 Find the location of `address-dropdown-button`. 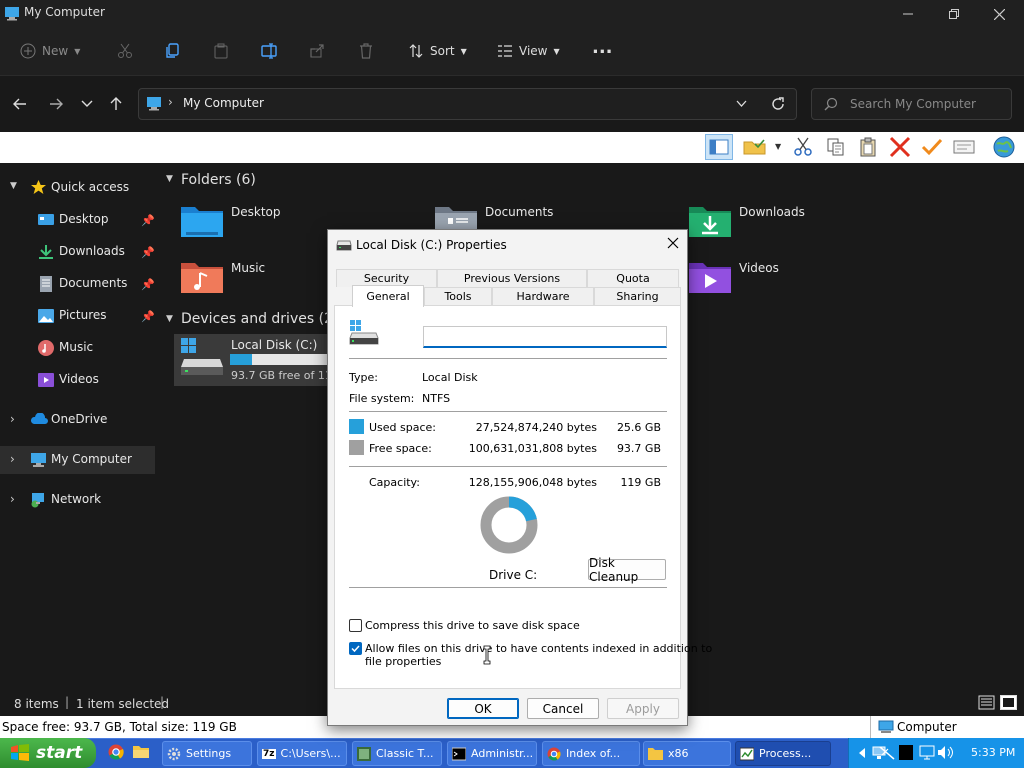

address-dropdown-button is located at coordinates (741, 104).